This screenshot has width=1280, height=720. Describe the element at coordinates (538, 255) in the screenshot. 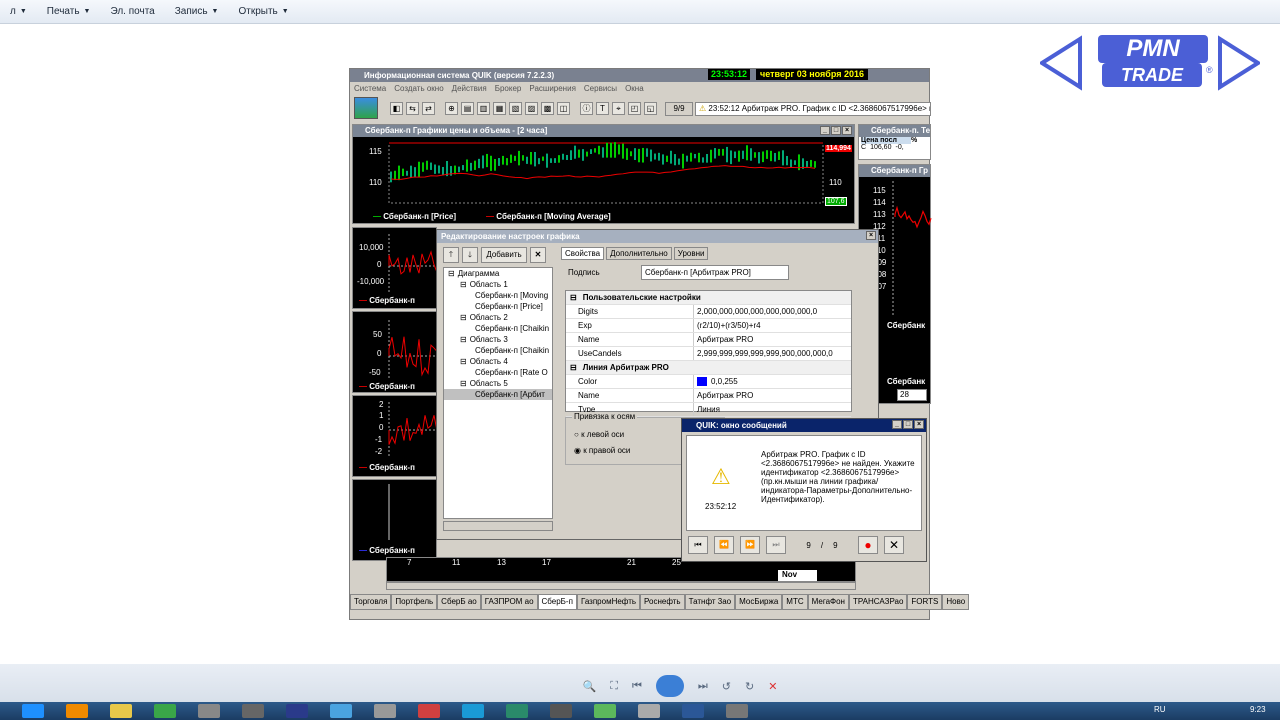

I see `delete-button: ✕` at that location.